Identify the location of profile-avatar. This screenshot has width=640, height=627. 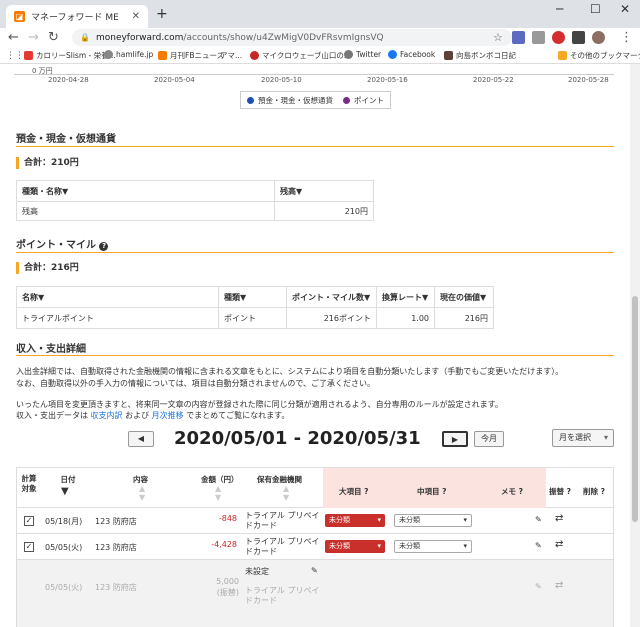
(598, 37).